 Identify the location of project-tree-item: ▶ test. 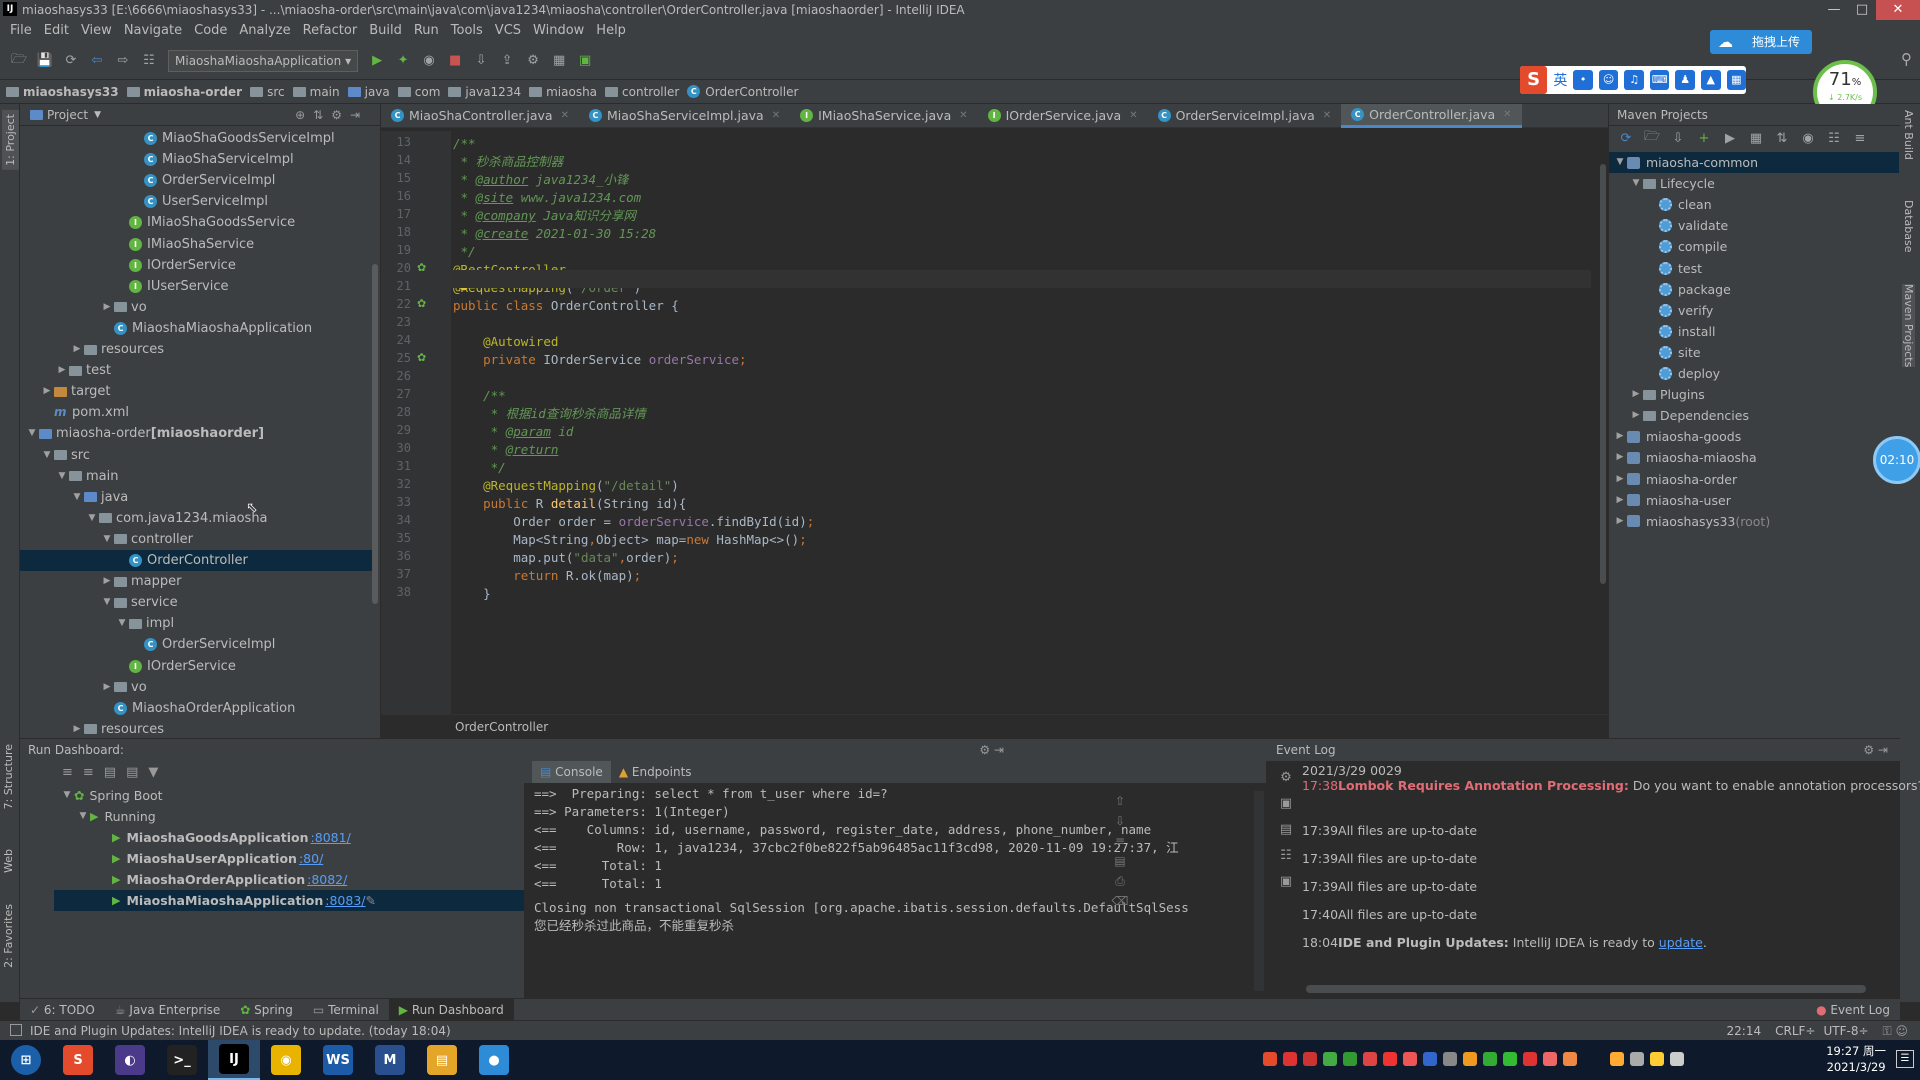
(83, 370).